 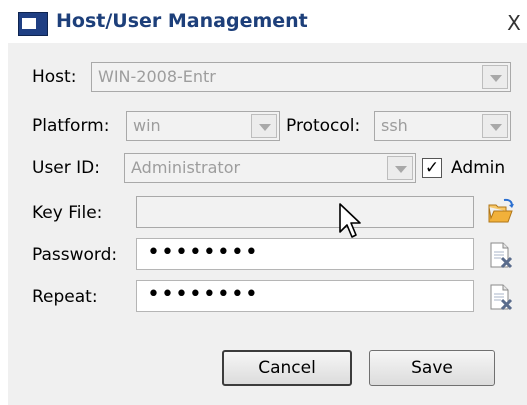 What do you see at coordinates (305, 254) in the screenshot?
I see `password-input: ••••••••` at bounding box center [305, 254].